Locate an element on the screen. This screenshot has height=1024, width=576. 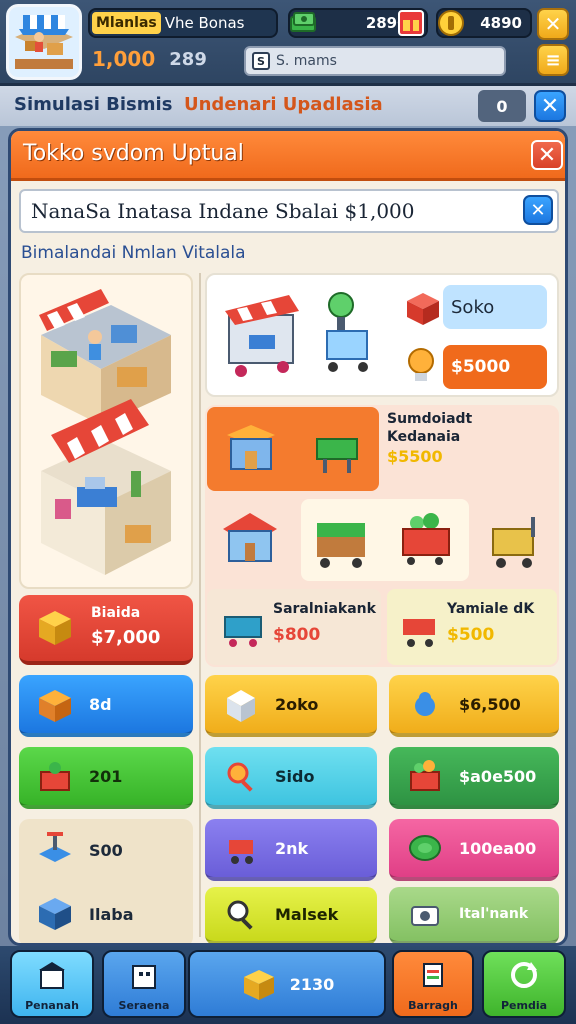
nav-center: 2130 is located at coordinates (287, 984).